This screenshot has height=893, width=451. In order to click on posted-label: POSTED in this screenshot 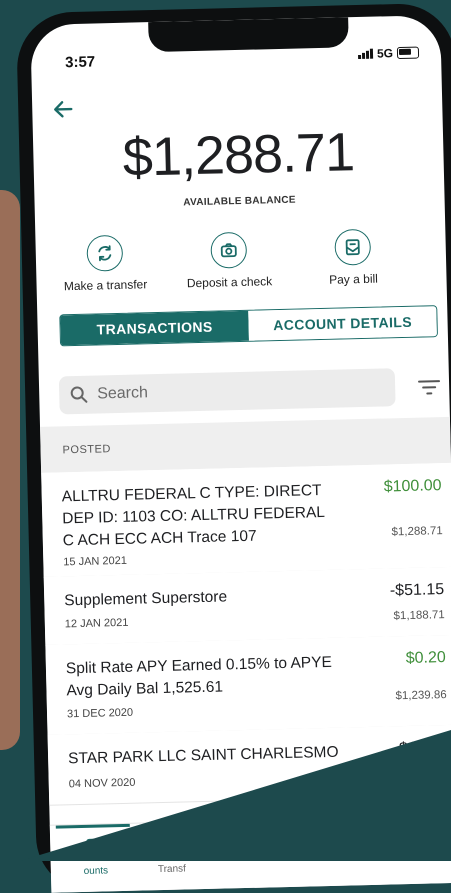, I will do `click(86, 450)`.